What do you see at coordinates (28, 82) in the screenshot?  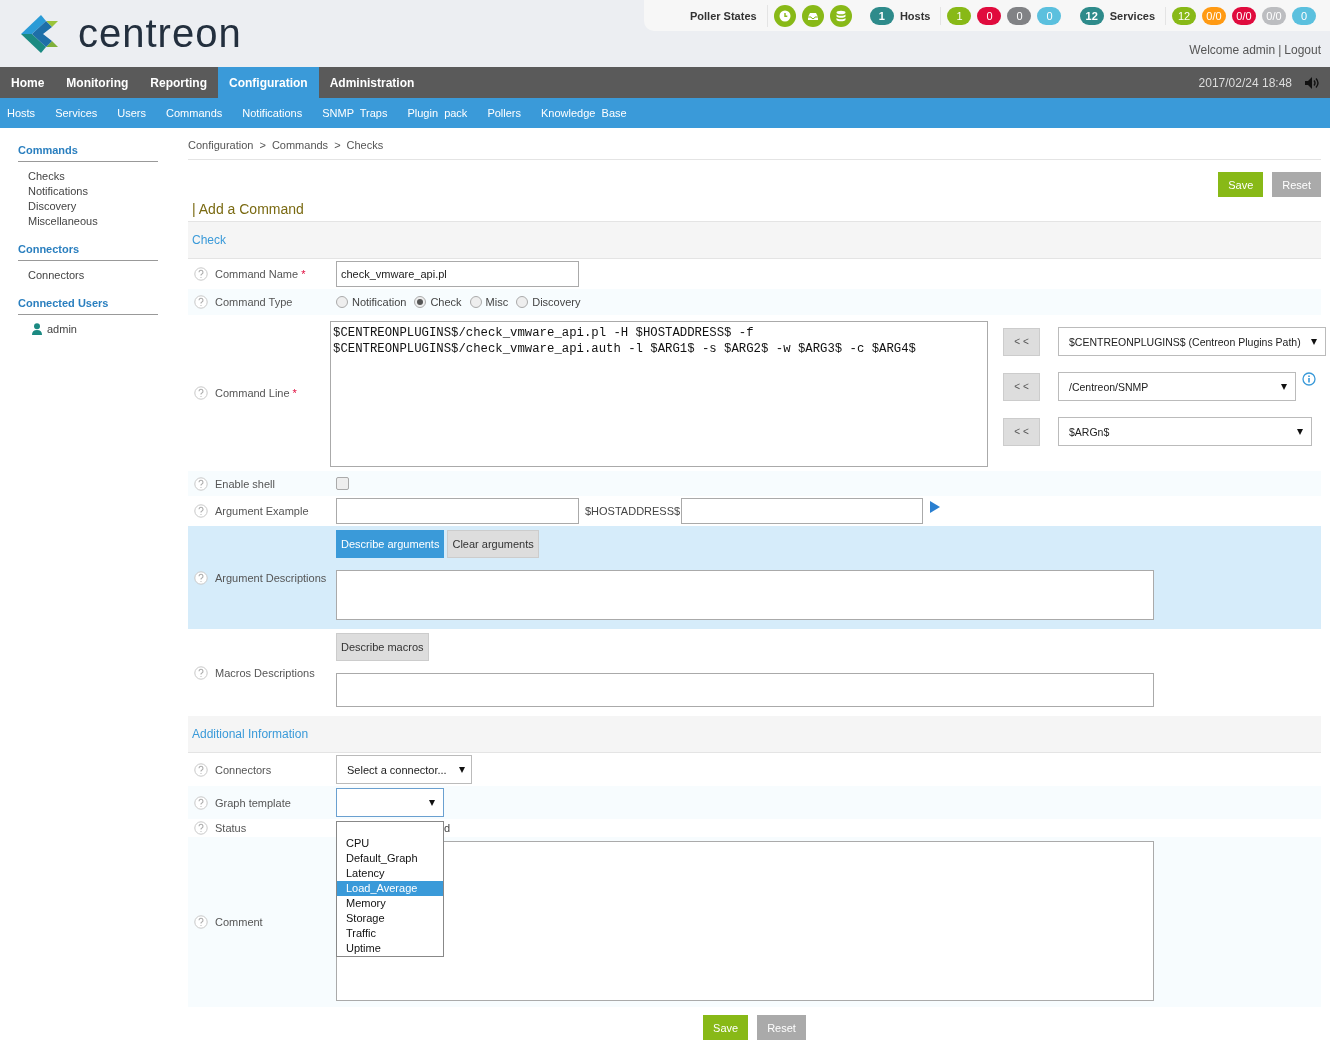 I see `menu-tab: Home` at bounding box center [28, 82].